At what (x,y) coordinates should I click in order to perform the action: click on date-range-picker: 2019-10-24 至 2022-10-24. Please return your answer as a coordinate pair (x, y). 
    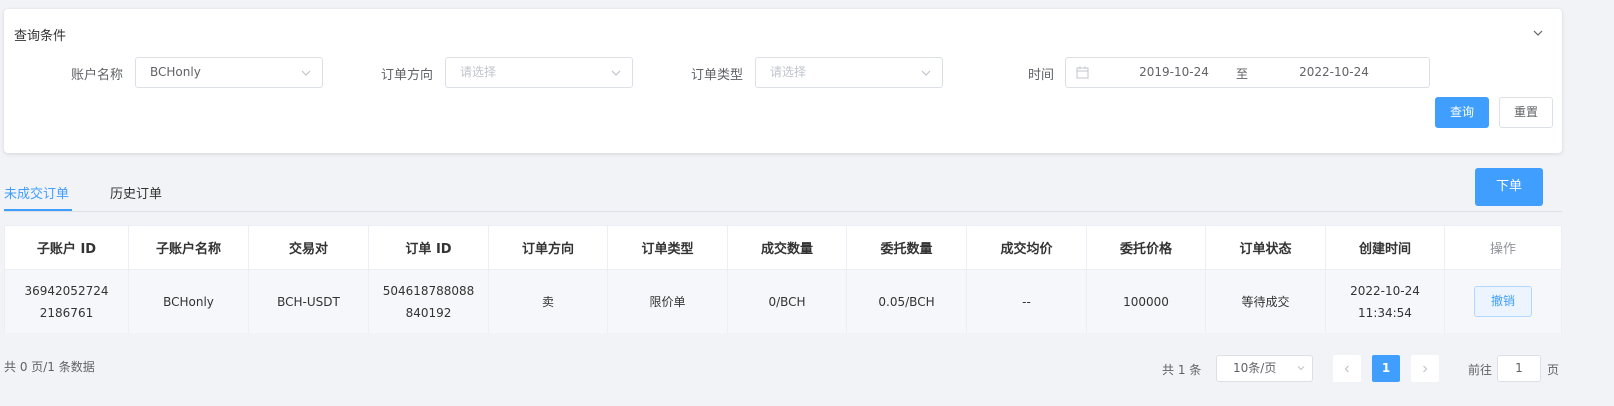
    Looking at the image, I should click on (1247, 72).